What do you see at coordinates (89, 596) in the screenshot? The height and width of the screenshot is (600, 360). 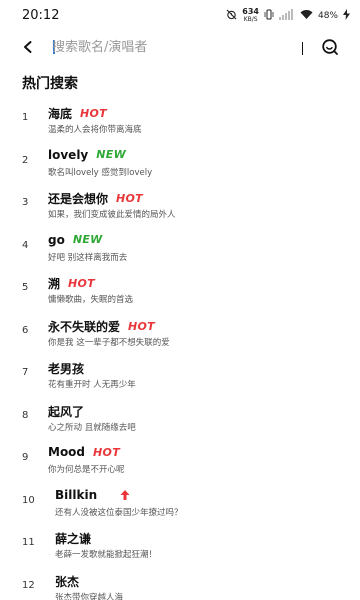 I see `item-subtitle: 张杰带你穿越人海` at bounding box center [89, 596].